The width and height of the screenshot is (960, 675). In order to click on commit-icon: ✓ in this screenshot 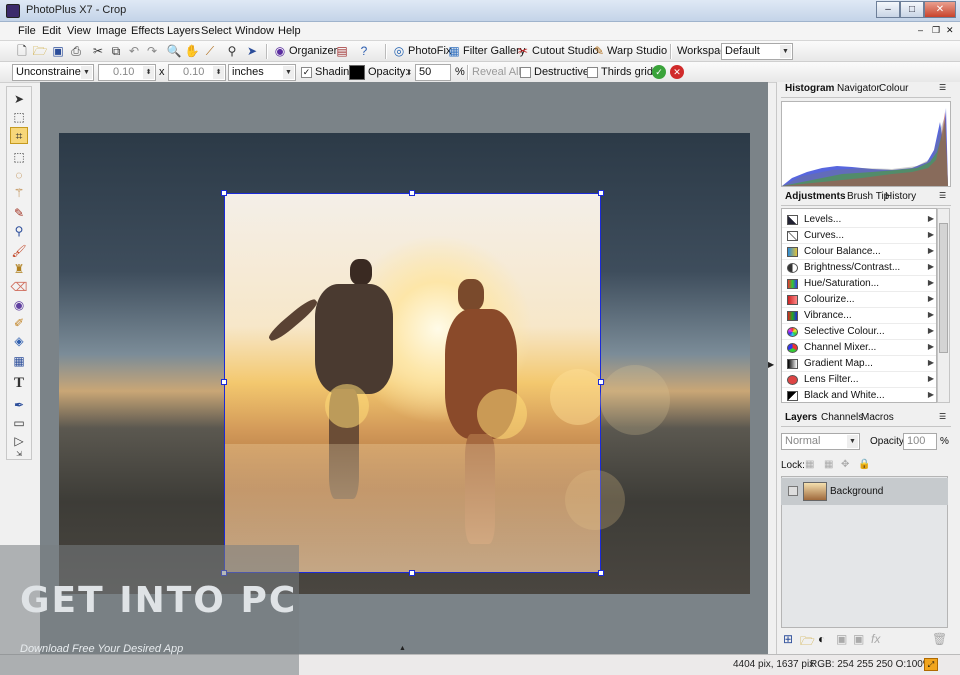, I will do `click(659, 72)`.